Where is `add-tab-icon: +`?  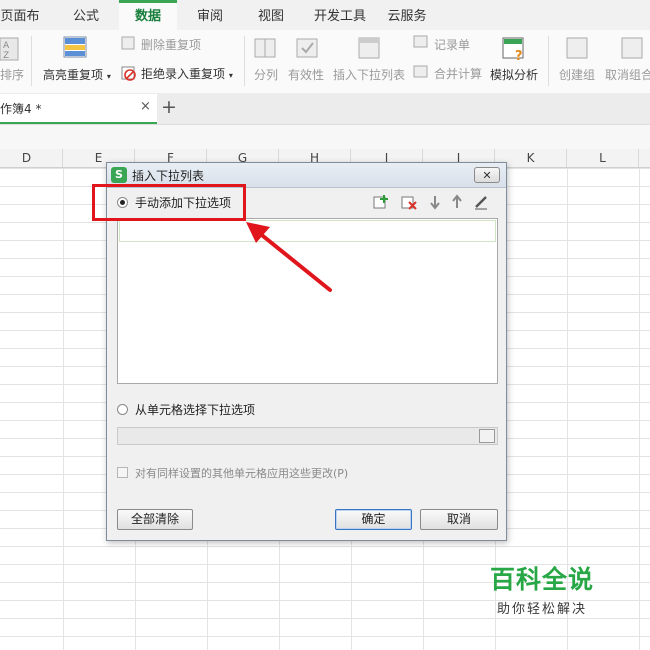 add-tab-icon: + is located at coordinates (169, 107).